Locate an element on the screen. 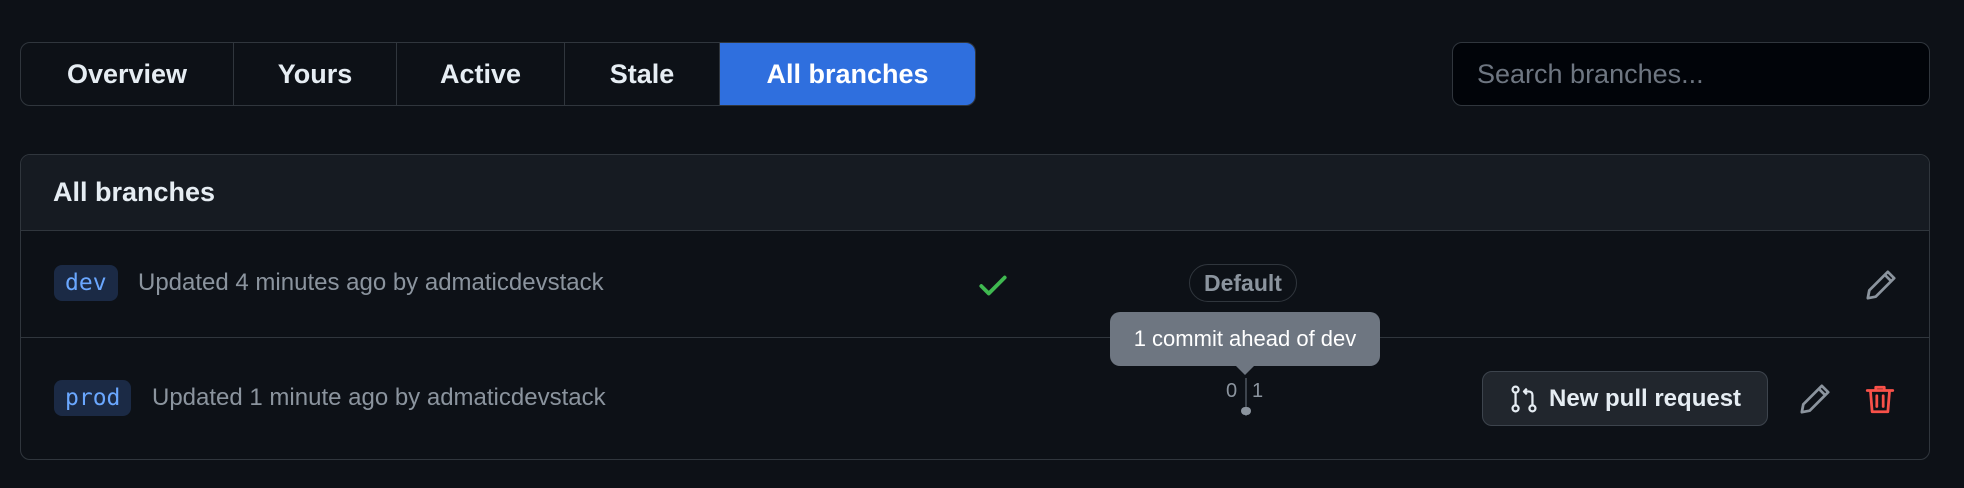 The height and width of the screenshot is (488, 1964). new-pull-request-button: New pull request is located at coordinates (1625, 398).